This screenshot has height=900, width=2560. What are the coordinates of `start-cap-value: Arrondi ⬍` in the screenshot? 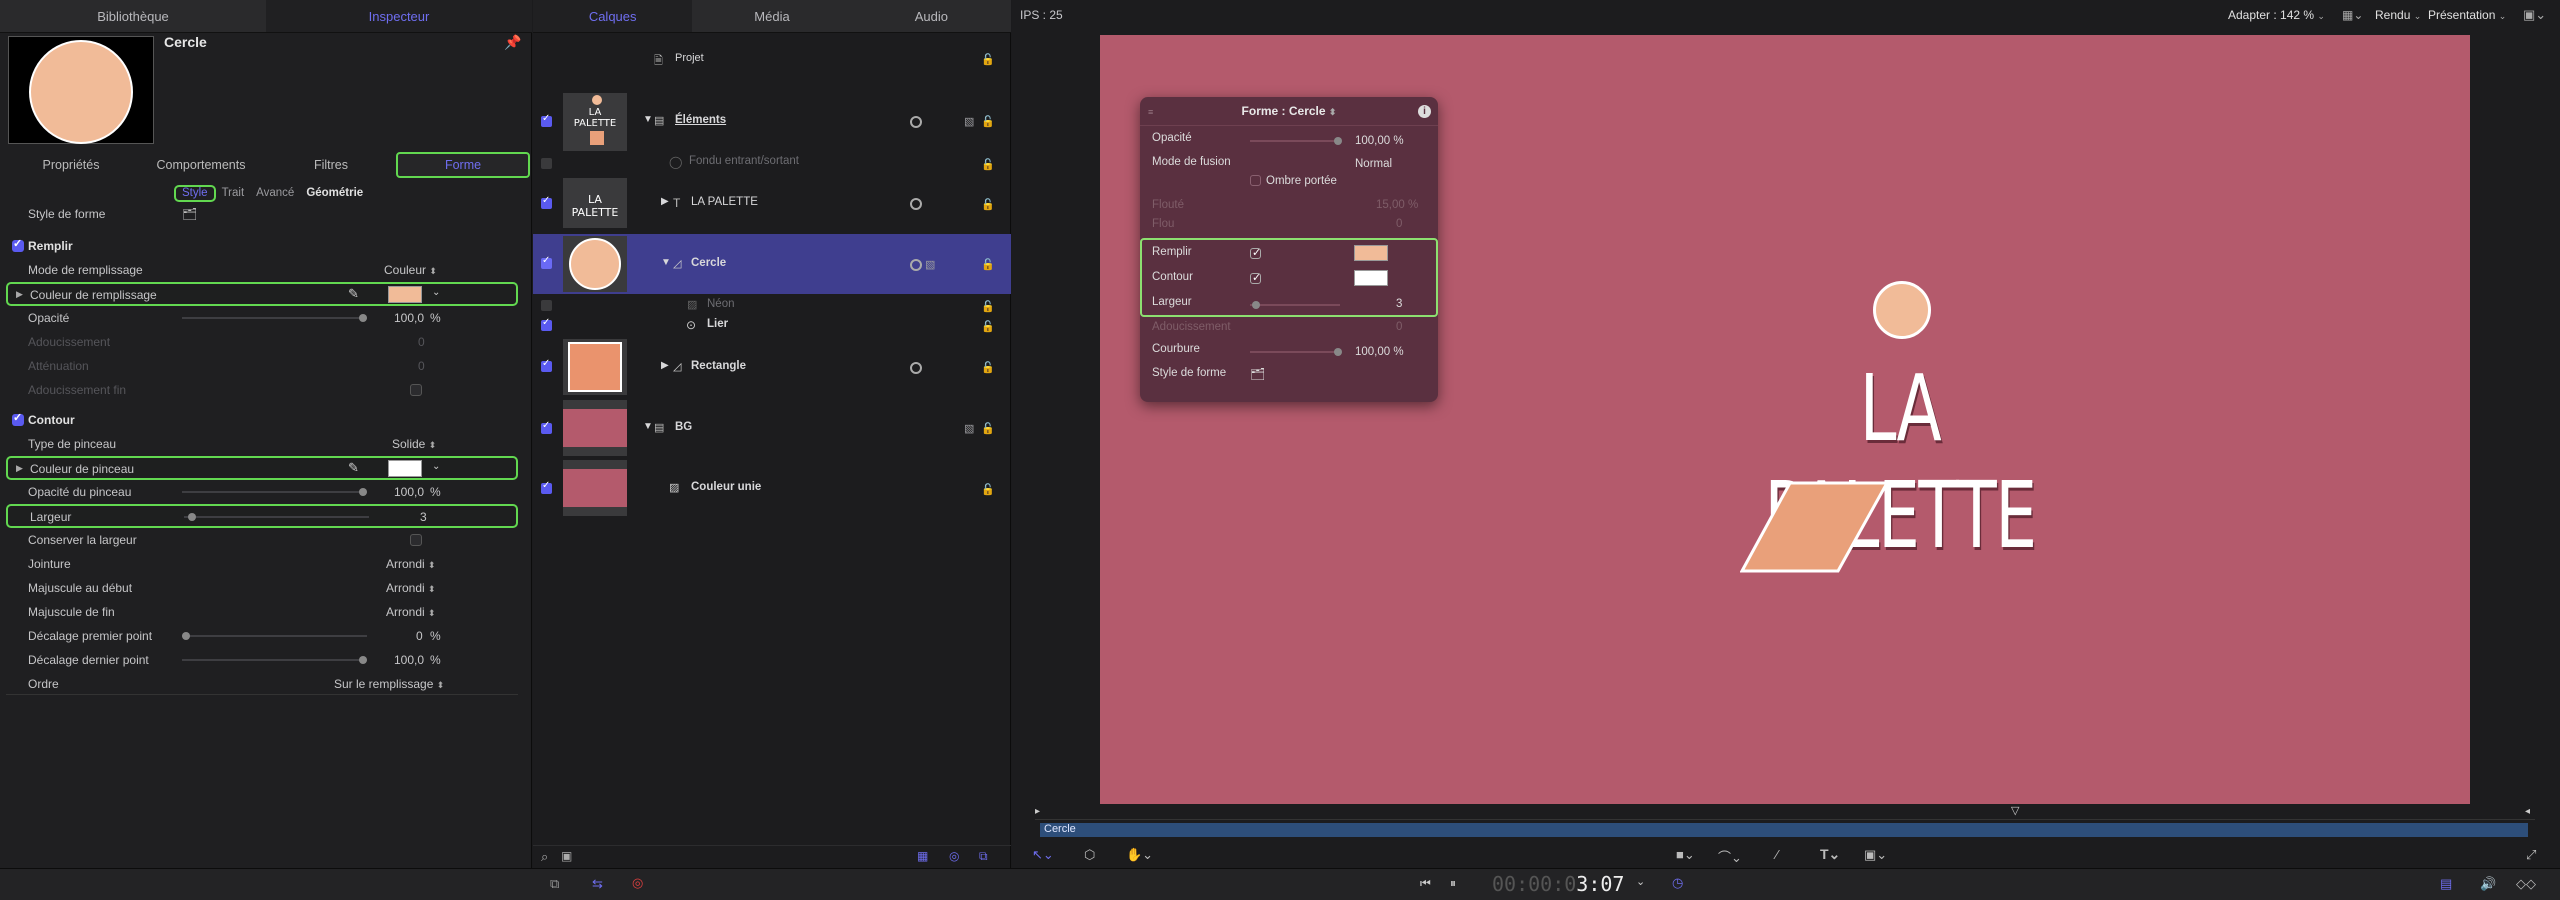 It's located at (411, 588).